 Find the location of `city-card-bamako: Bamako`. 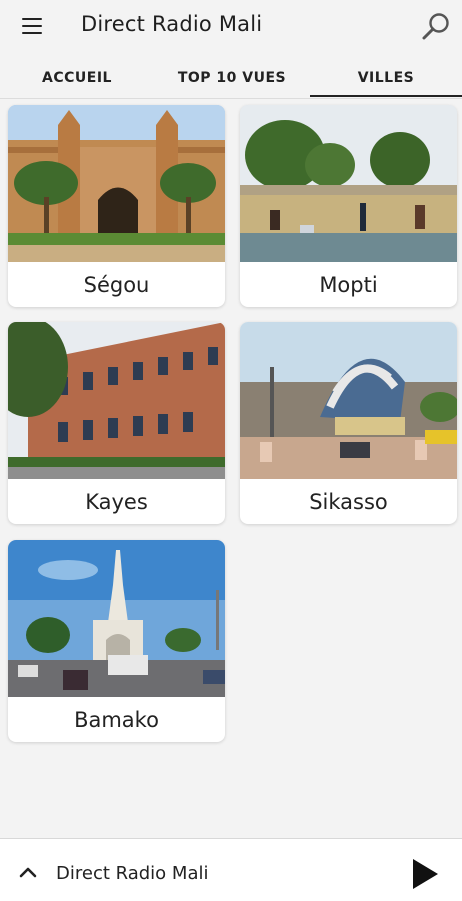

city-card-bamako: Bamako is located at coordinates (116, 641).